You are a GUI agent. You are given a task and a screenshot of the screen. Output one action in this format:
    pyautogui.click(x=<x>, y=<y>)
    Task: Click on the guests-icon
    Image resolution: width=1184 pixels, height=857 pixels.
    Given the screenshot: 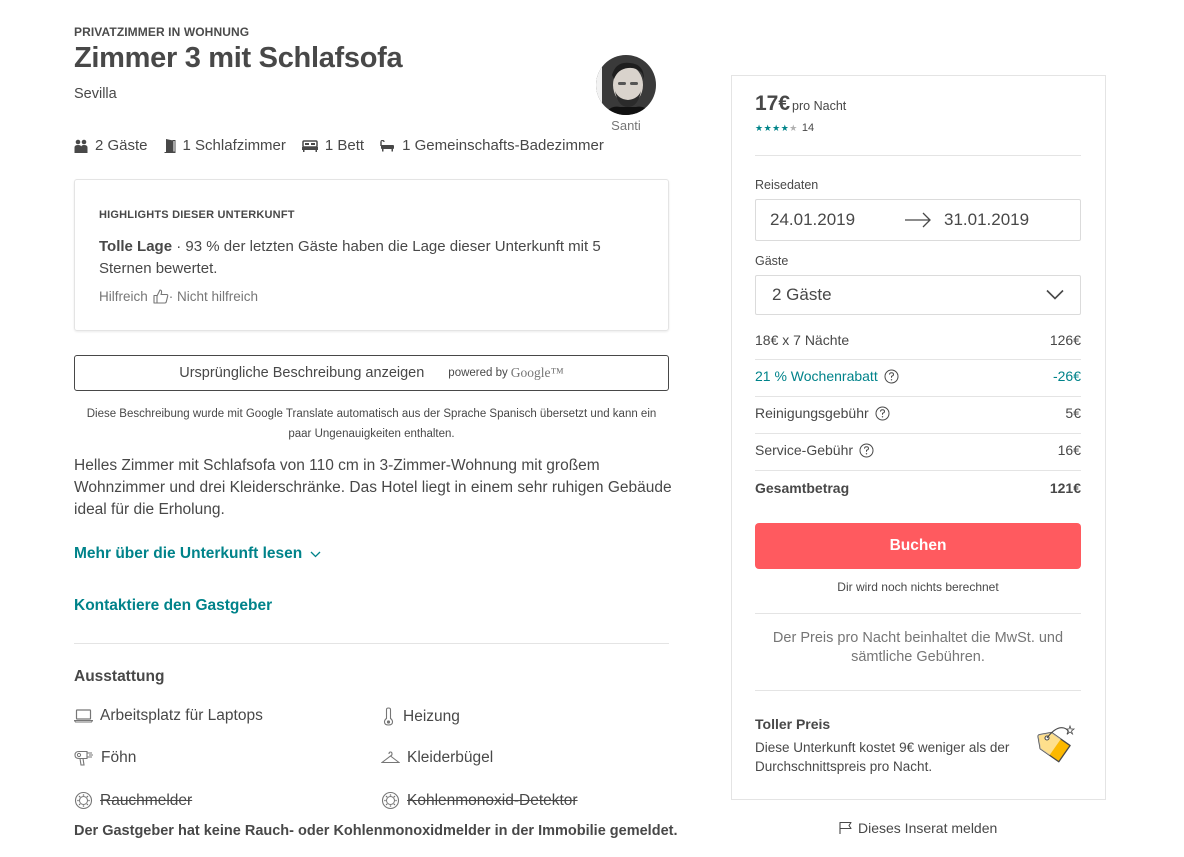 What is the action you would take?
    pyautogui.click(x=81, y=146)
    